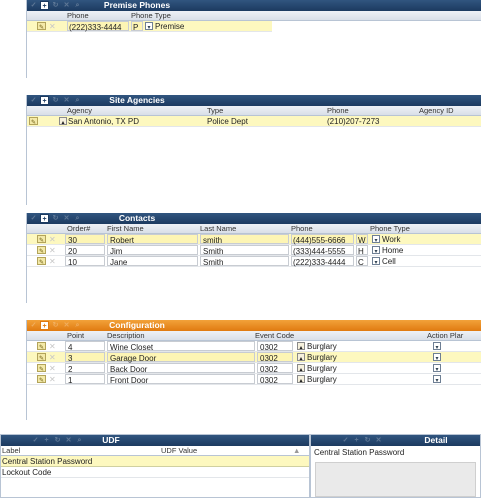  I want to click on phone-type-code: W, so click(362, 239).